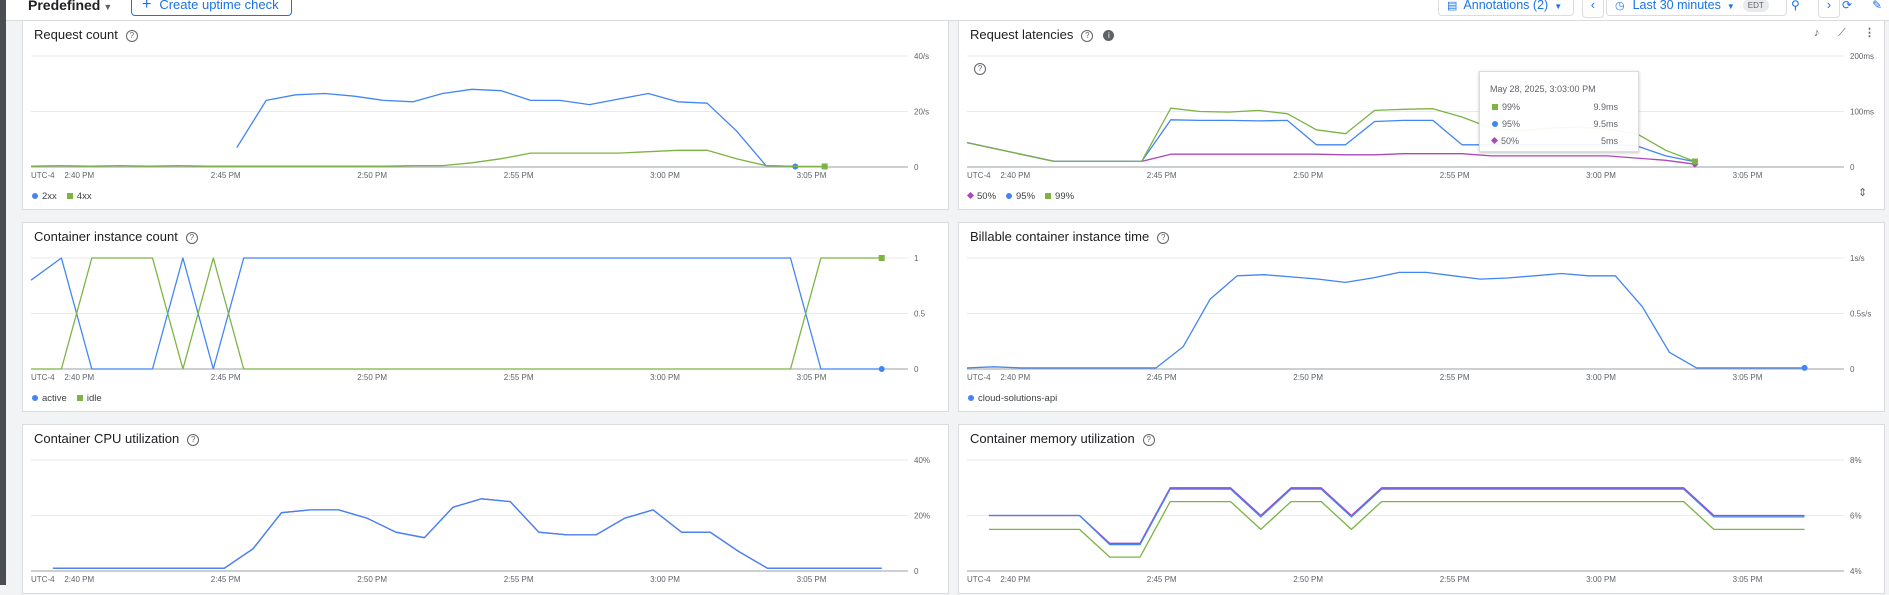 This screenshot has height=595, width=1889. Describe the element at coordinates (1560, 124) in the screenshot. I see `tooltip-row: 95% 9.5ms` at that location.